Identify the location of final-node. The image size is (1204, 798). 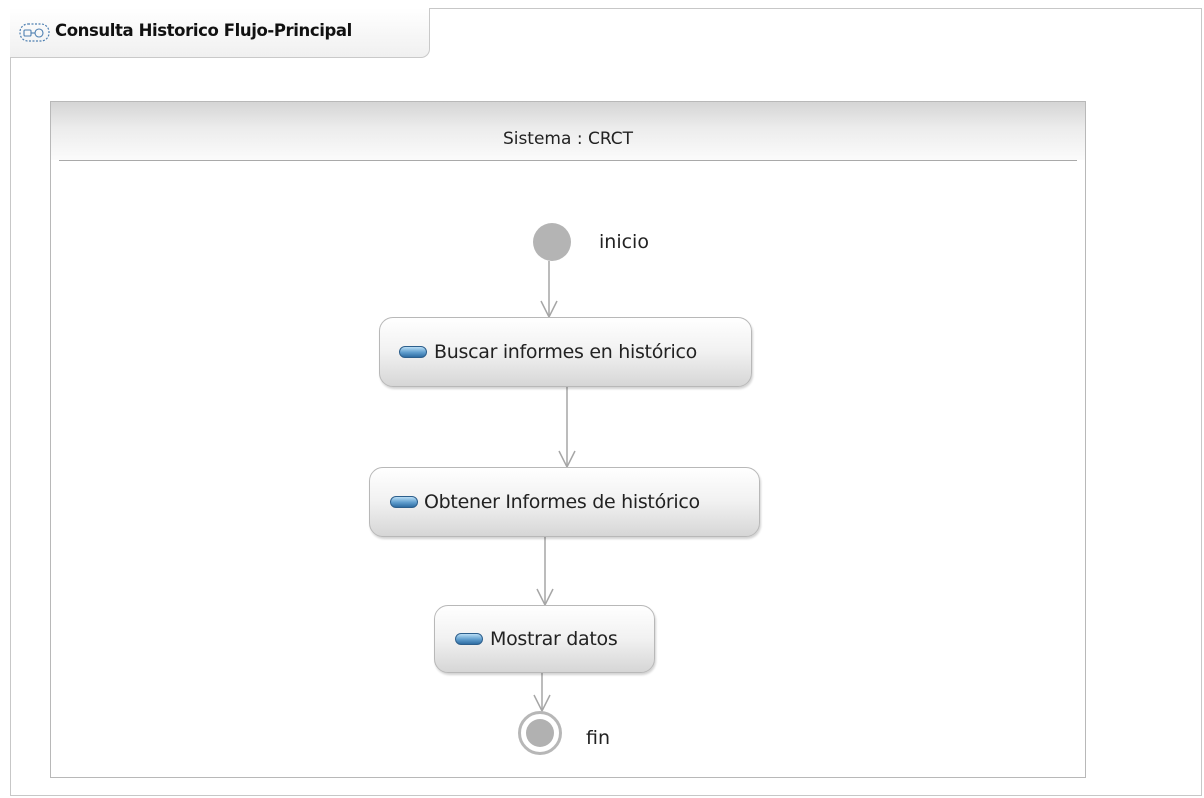
(540, 733).